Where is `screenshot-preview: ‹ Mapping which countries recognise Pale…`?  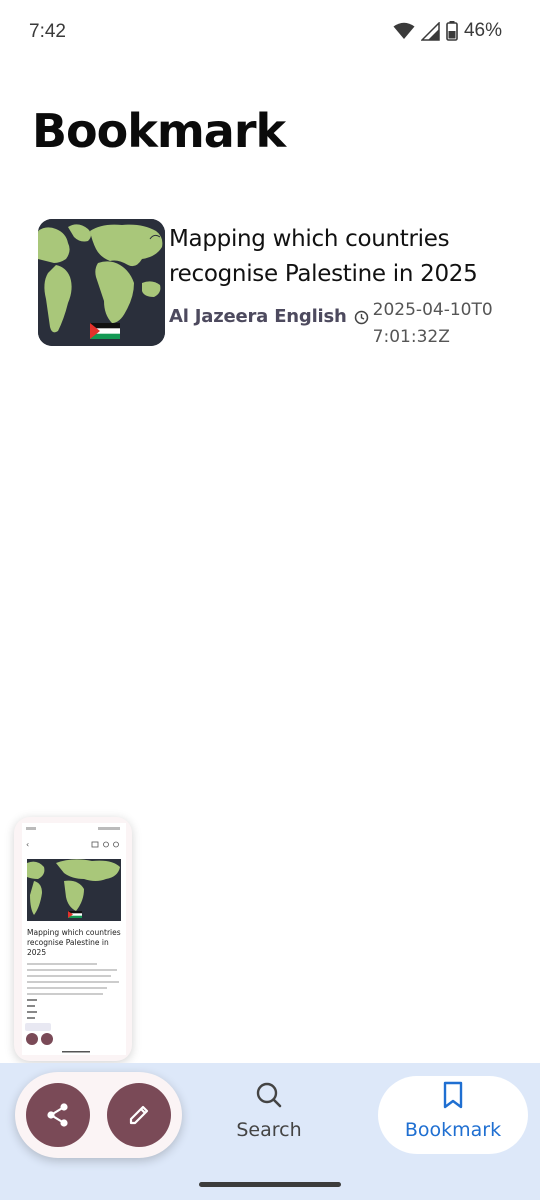
screenshot-preview: ‹ Mapping which countries recognise Pale… is located at coordinates (73, 939).